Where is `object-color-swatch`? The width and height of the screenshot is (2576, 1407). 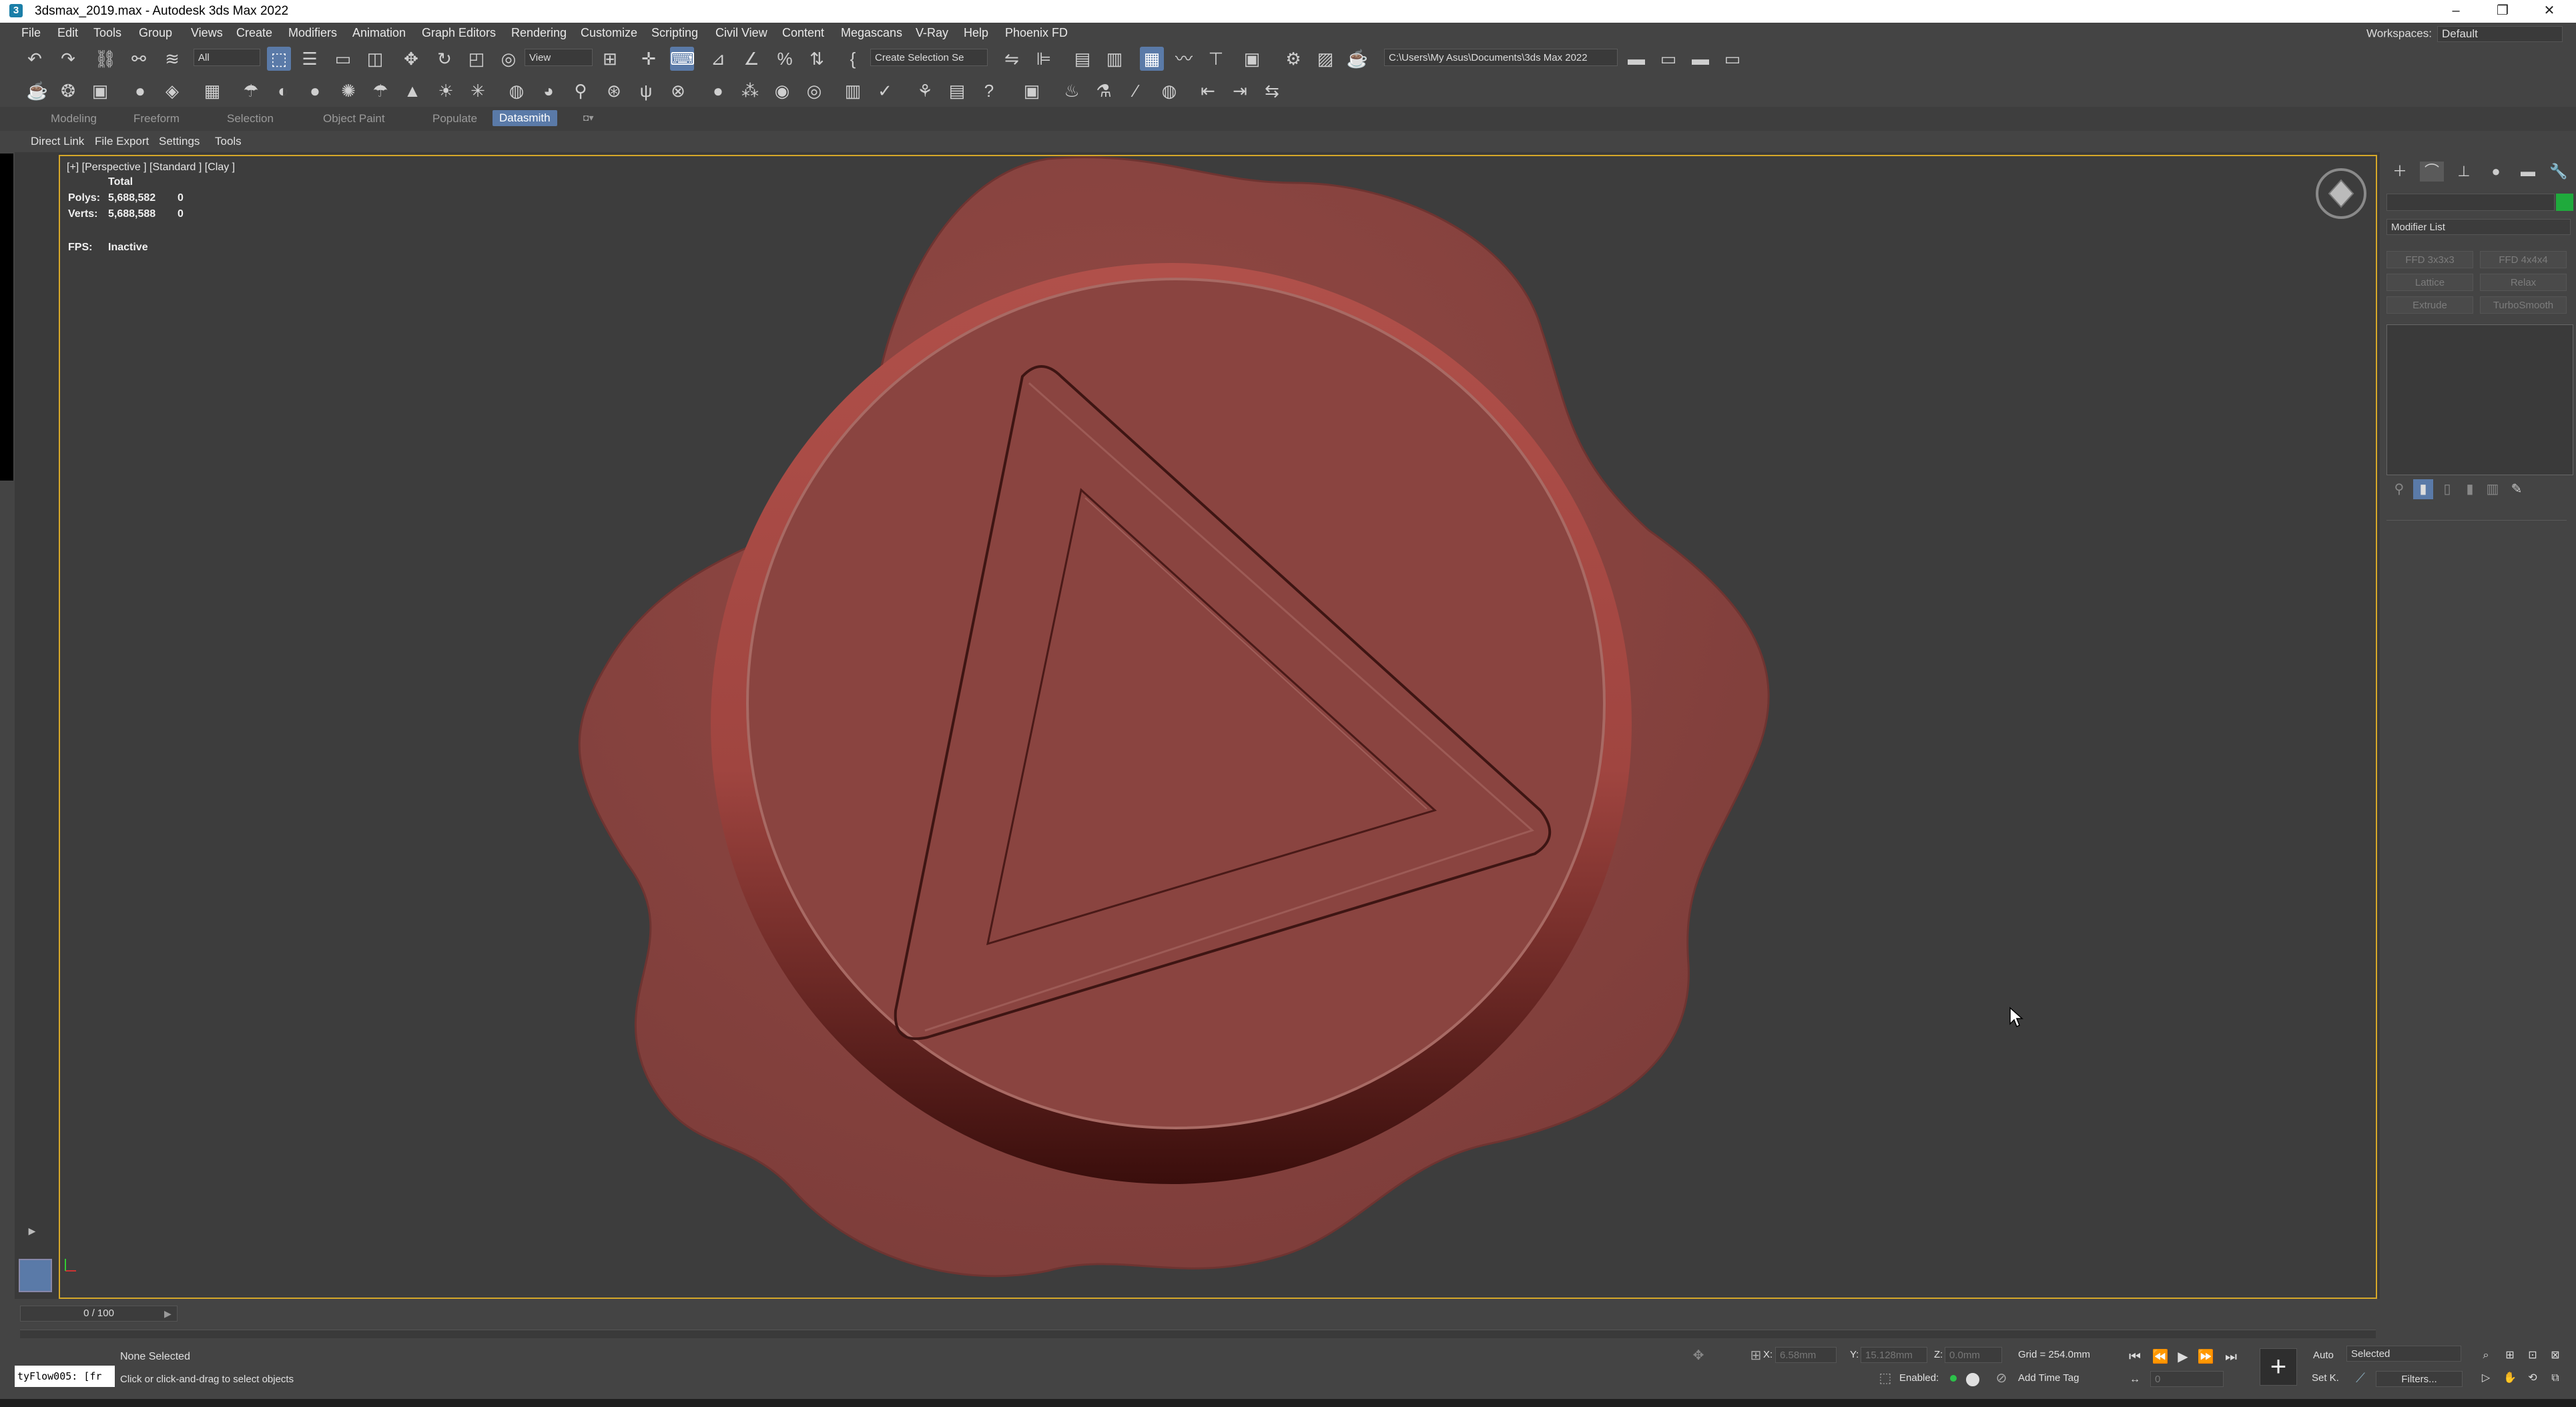
object-color-swatch is located at coordinates (2564, 202).